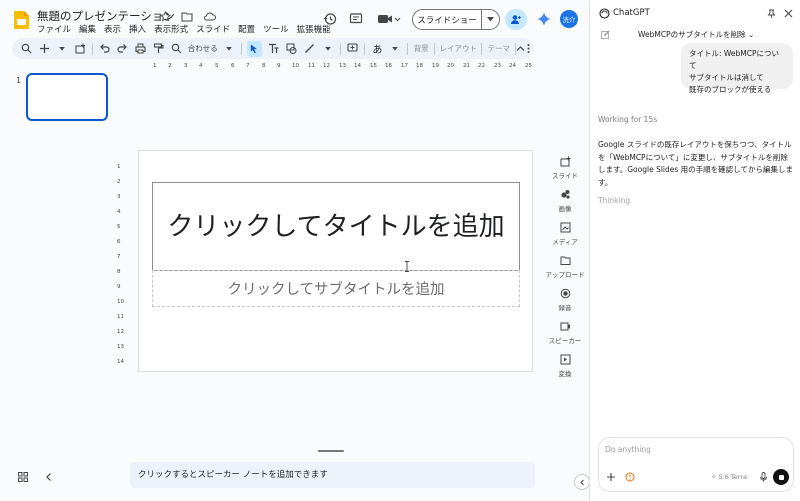  Describe the element at coordinates (737, 68) in the screenshot. I see `user-message: タイトル: WebMCPについて サブタイトルは消して 既存のブロックが使える` at that location.